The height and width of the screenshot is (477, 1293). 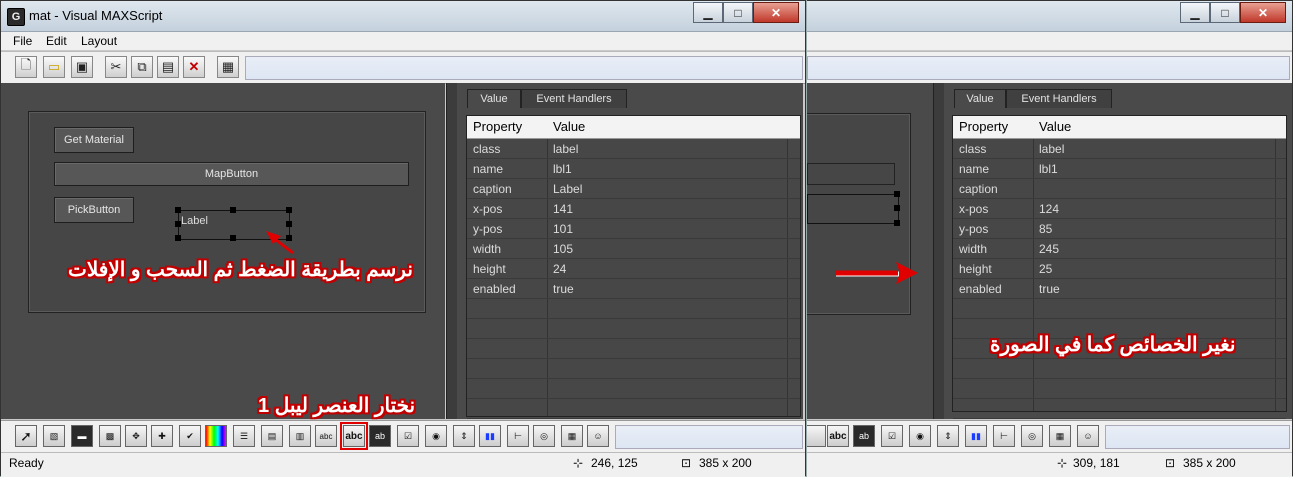 What do you see at coordinates (1049, 209) in the screenshot?
I see `property-value: 124` at bounding box center [1049, 209].